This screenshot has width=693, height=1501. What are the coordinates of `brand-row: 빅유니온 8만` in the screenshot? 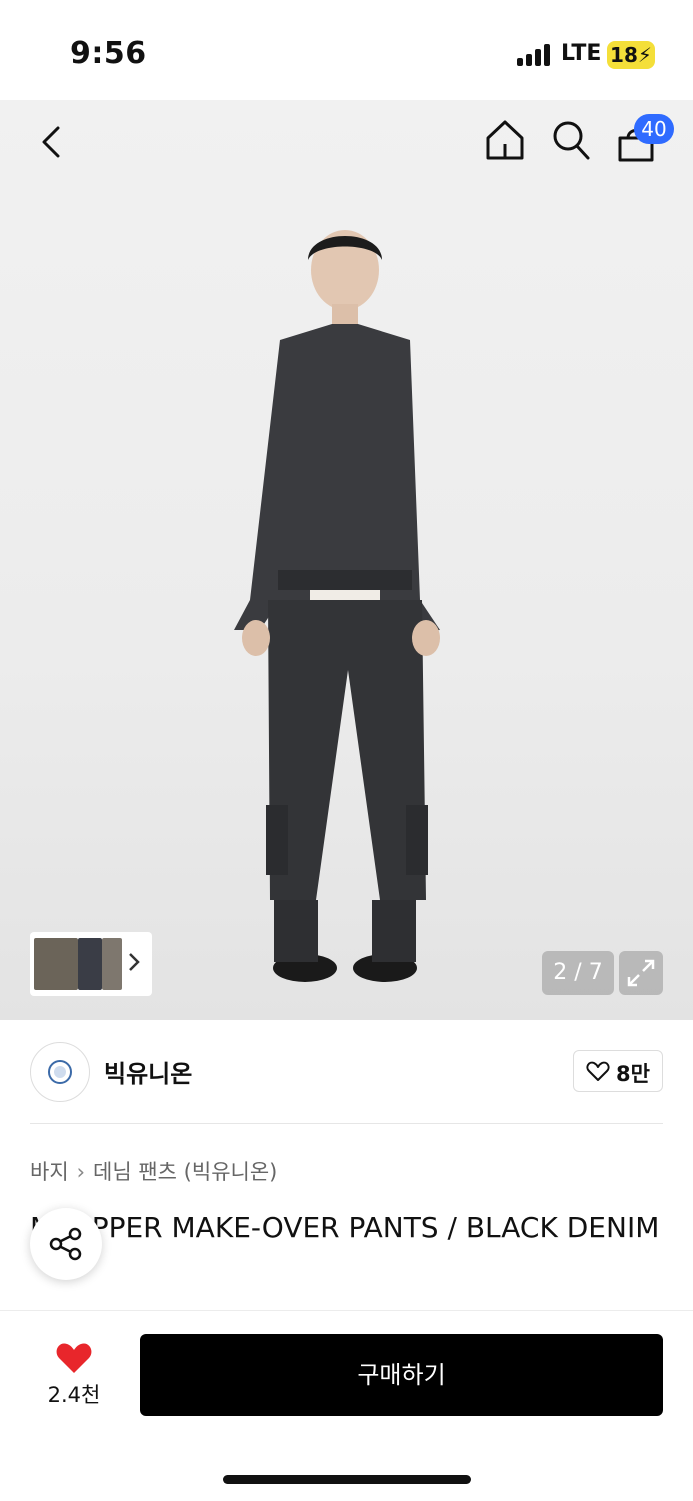 It's located at (346, 1072).